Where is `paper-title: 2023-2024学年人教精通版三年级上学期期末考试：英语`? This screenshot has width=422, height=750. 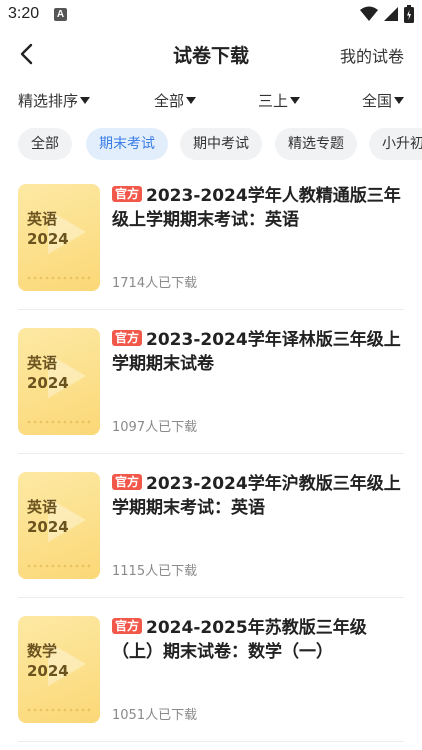
paper-title: 2023-2024学年人教精通版三年级上学期期末考试：英语 is located at coordinates (256, 208).